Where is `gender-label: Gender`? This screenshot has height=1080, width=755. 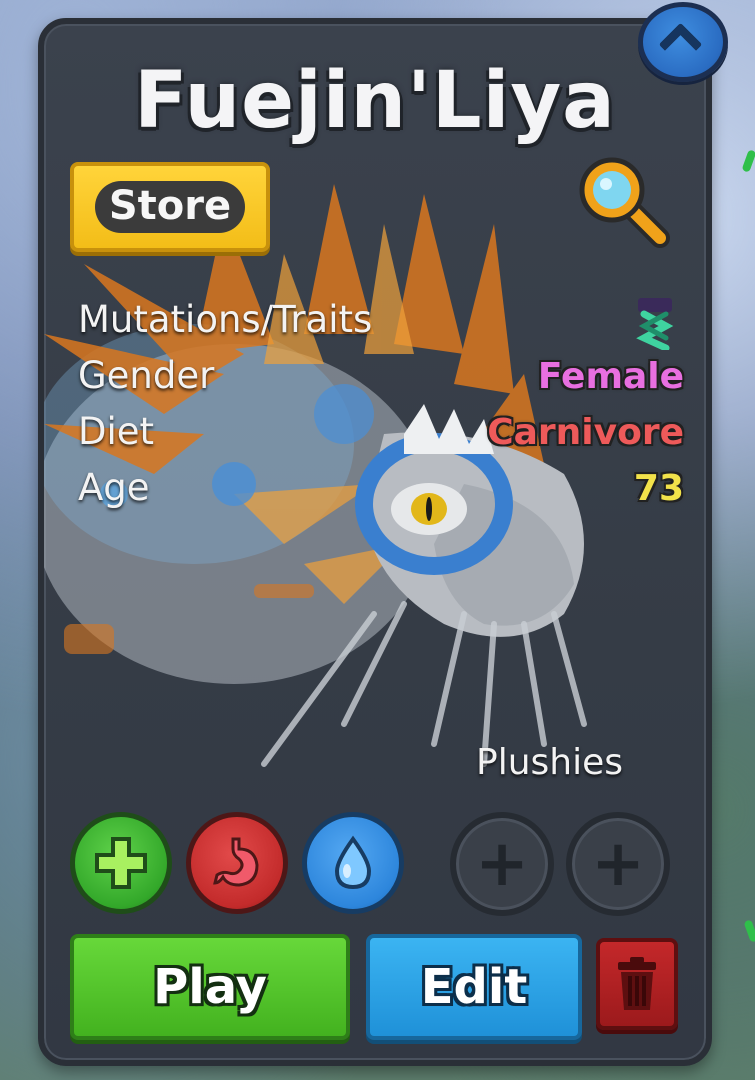
gender-label: Gender is located at coordinates (146, 375).